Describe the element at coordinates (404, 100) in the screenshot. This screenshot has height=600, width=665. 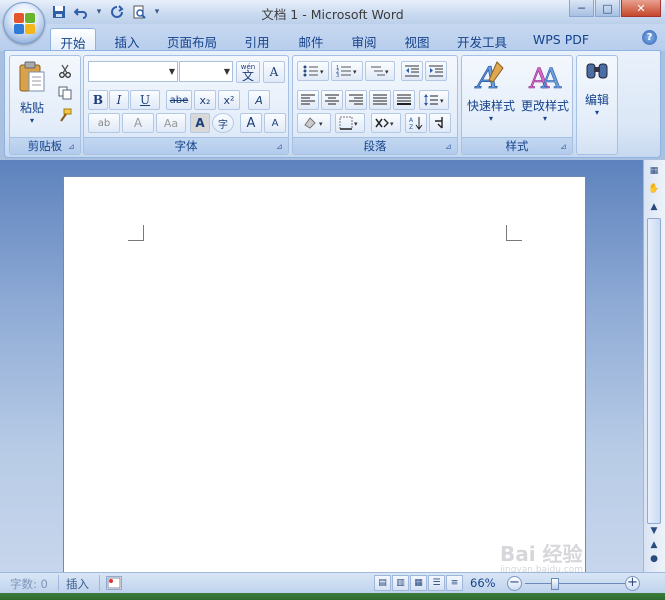
I see `distributed-button` at that location.